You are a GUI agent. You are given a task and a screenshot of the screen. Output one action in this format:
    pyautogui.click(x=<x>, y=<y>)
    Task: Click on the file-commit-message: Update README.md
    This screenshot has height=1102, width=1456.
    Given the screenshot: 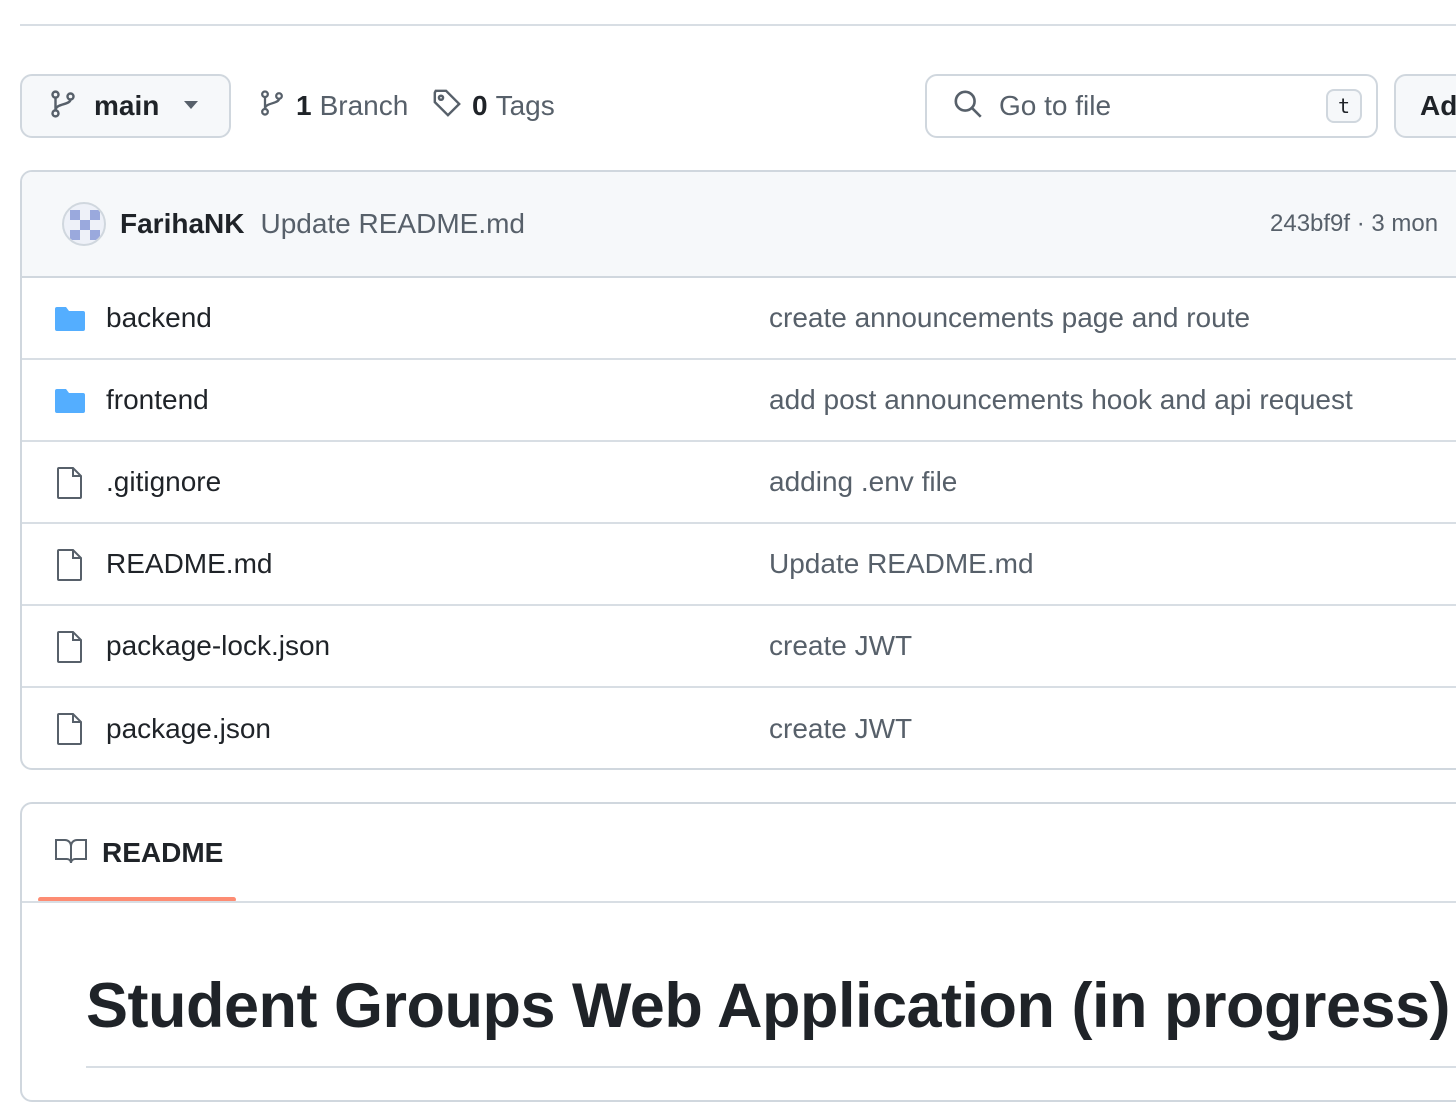 What is the action you would take?
    pyautogui.click(x=901, y=564)
    